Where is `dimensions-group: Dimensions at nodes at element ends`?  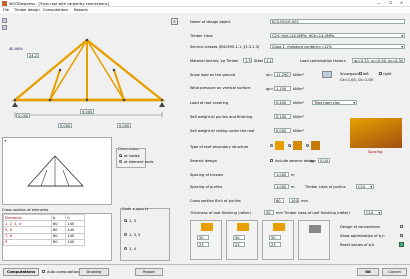
dimensions-group: Dimensions at nodes at element ends is located at coordinates (134, 157).